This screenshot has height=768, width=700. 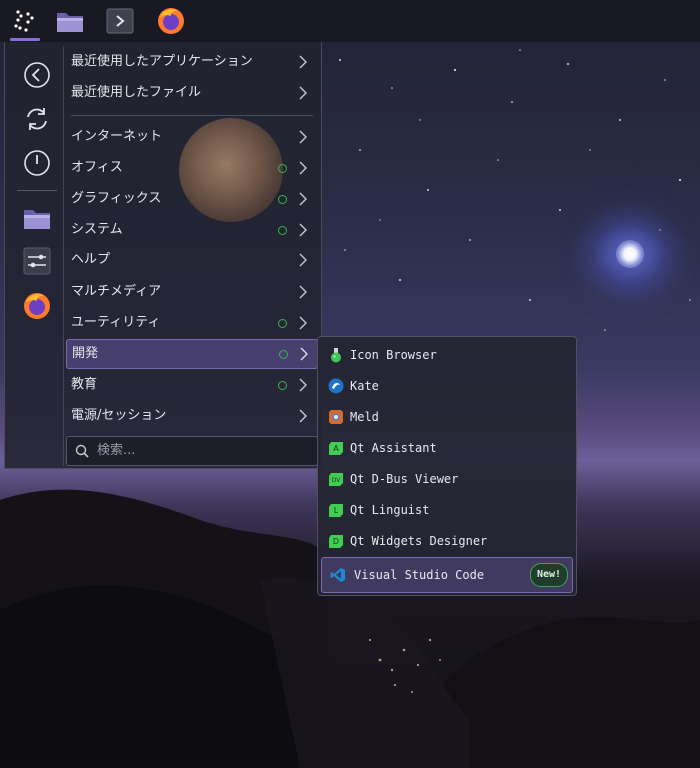 I want to click on back-icon, so click(x=37, y=75).